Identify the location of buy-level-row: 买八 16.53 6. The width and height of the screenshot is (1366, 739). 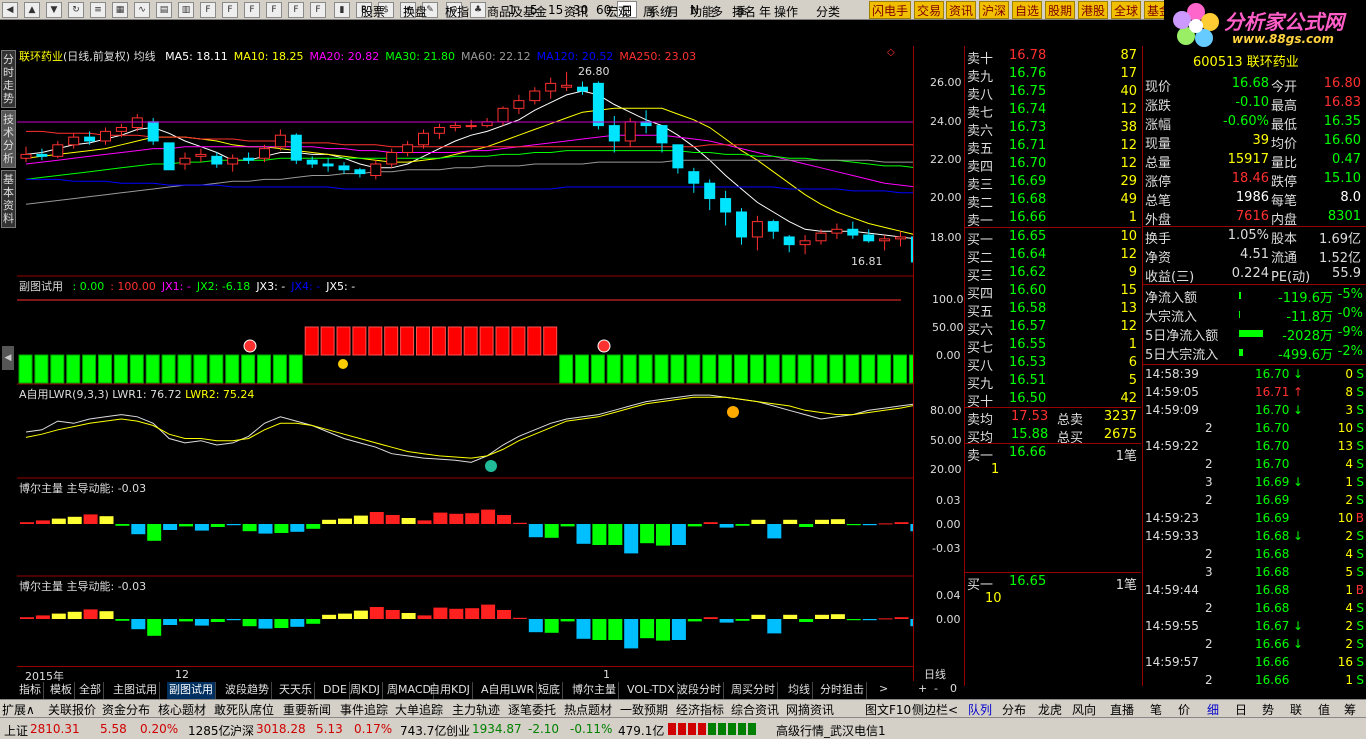
(1052, 364).